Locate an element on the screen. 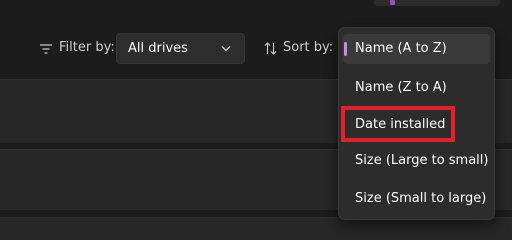  list-item is located at coordinates (256, 228).